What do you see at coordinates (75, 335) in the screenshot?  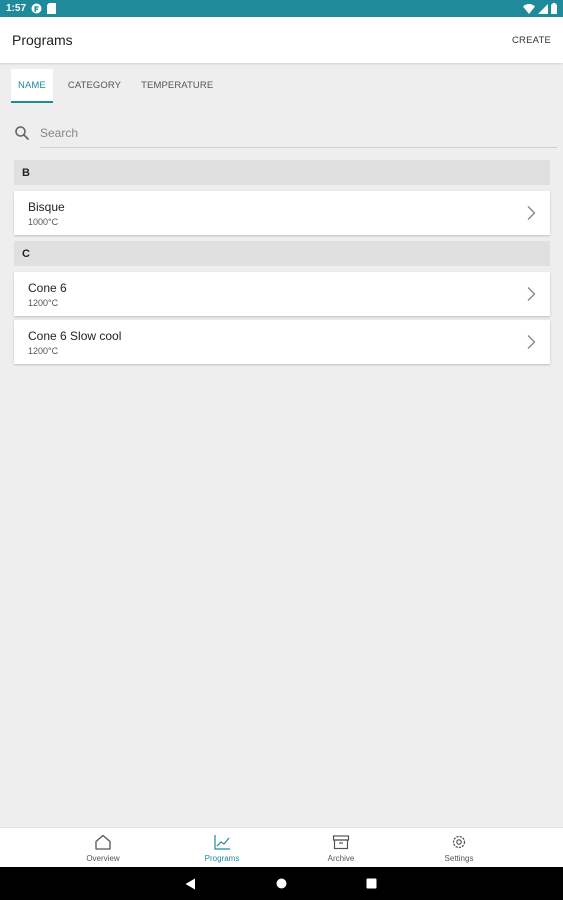 I see `program-name: Cone 6 Slow cool` at bounding box center [75, 335].